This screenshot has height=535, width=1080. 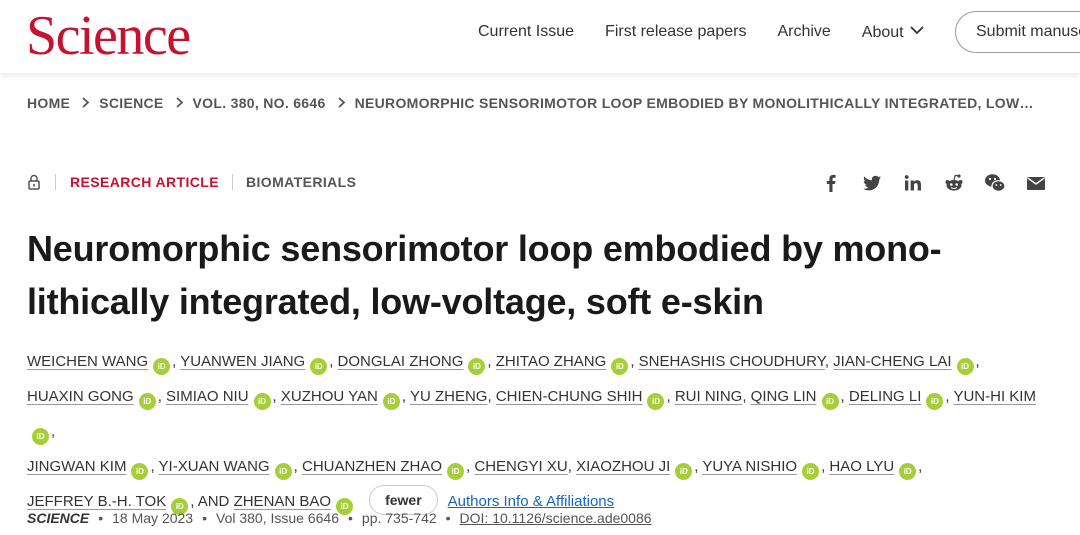 I want to click on linkedin-icon, so click(x=913, y=183).